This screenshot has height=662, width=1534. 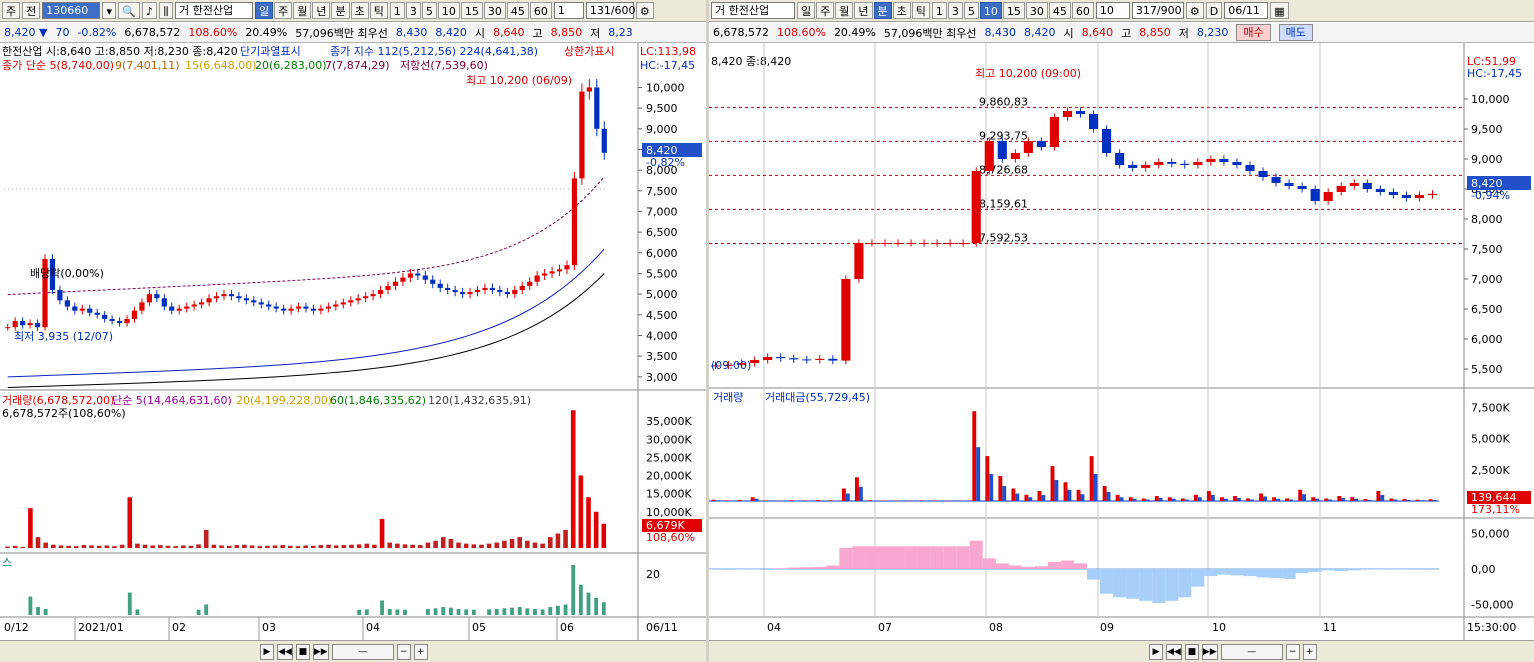 I want to click on count-field: 131/600, so click(x=610, y=10).